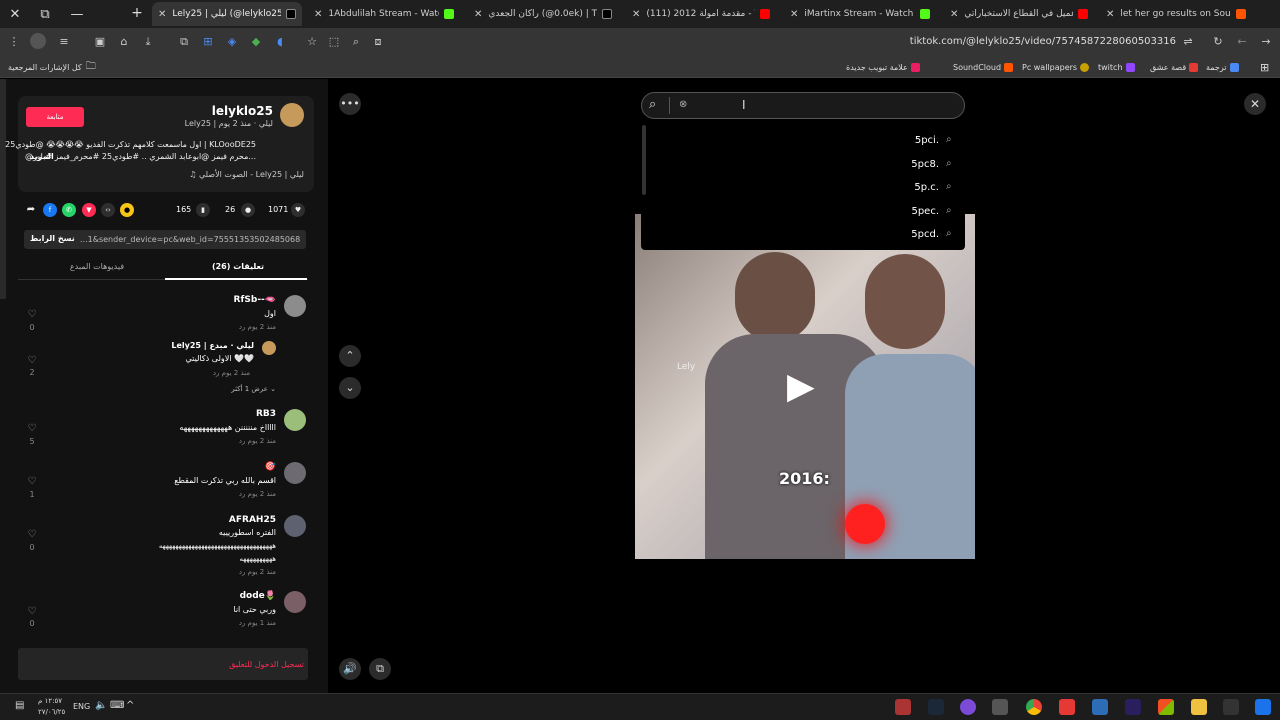  I want to click on search-suggestion: 5pci., so click(927, 140).